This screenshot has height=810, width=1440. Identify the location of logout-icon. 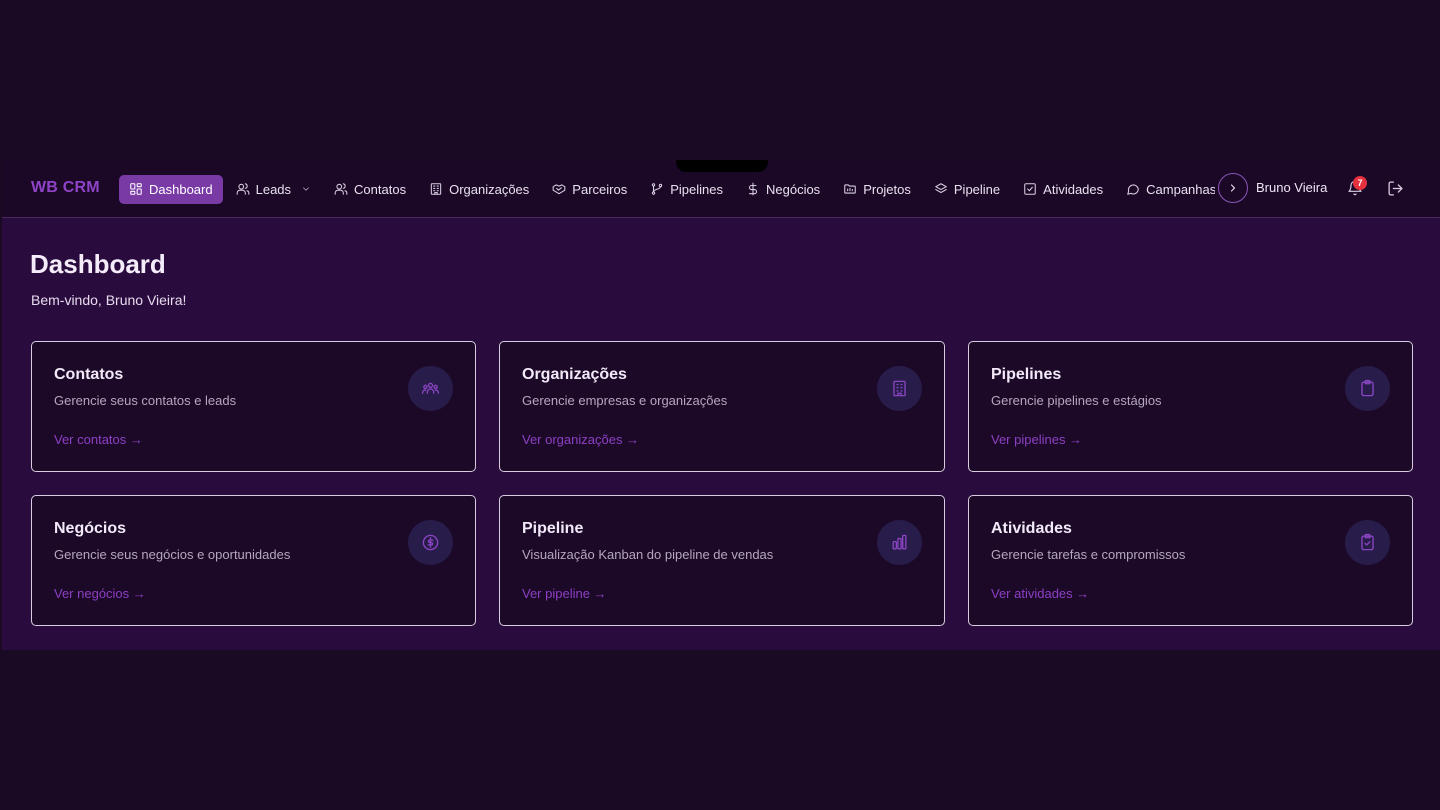
(1395, 188).